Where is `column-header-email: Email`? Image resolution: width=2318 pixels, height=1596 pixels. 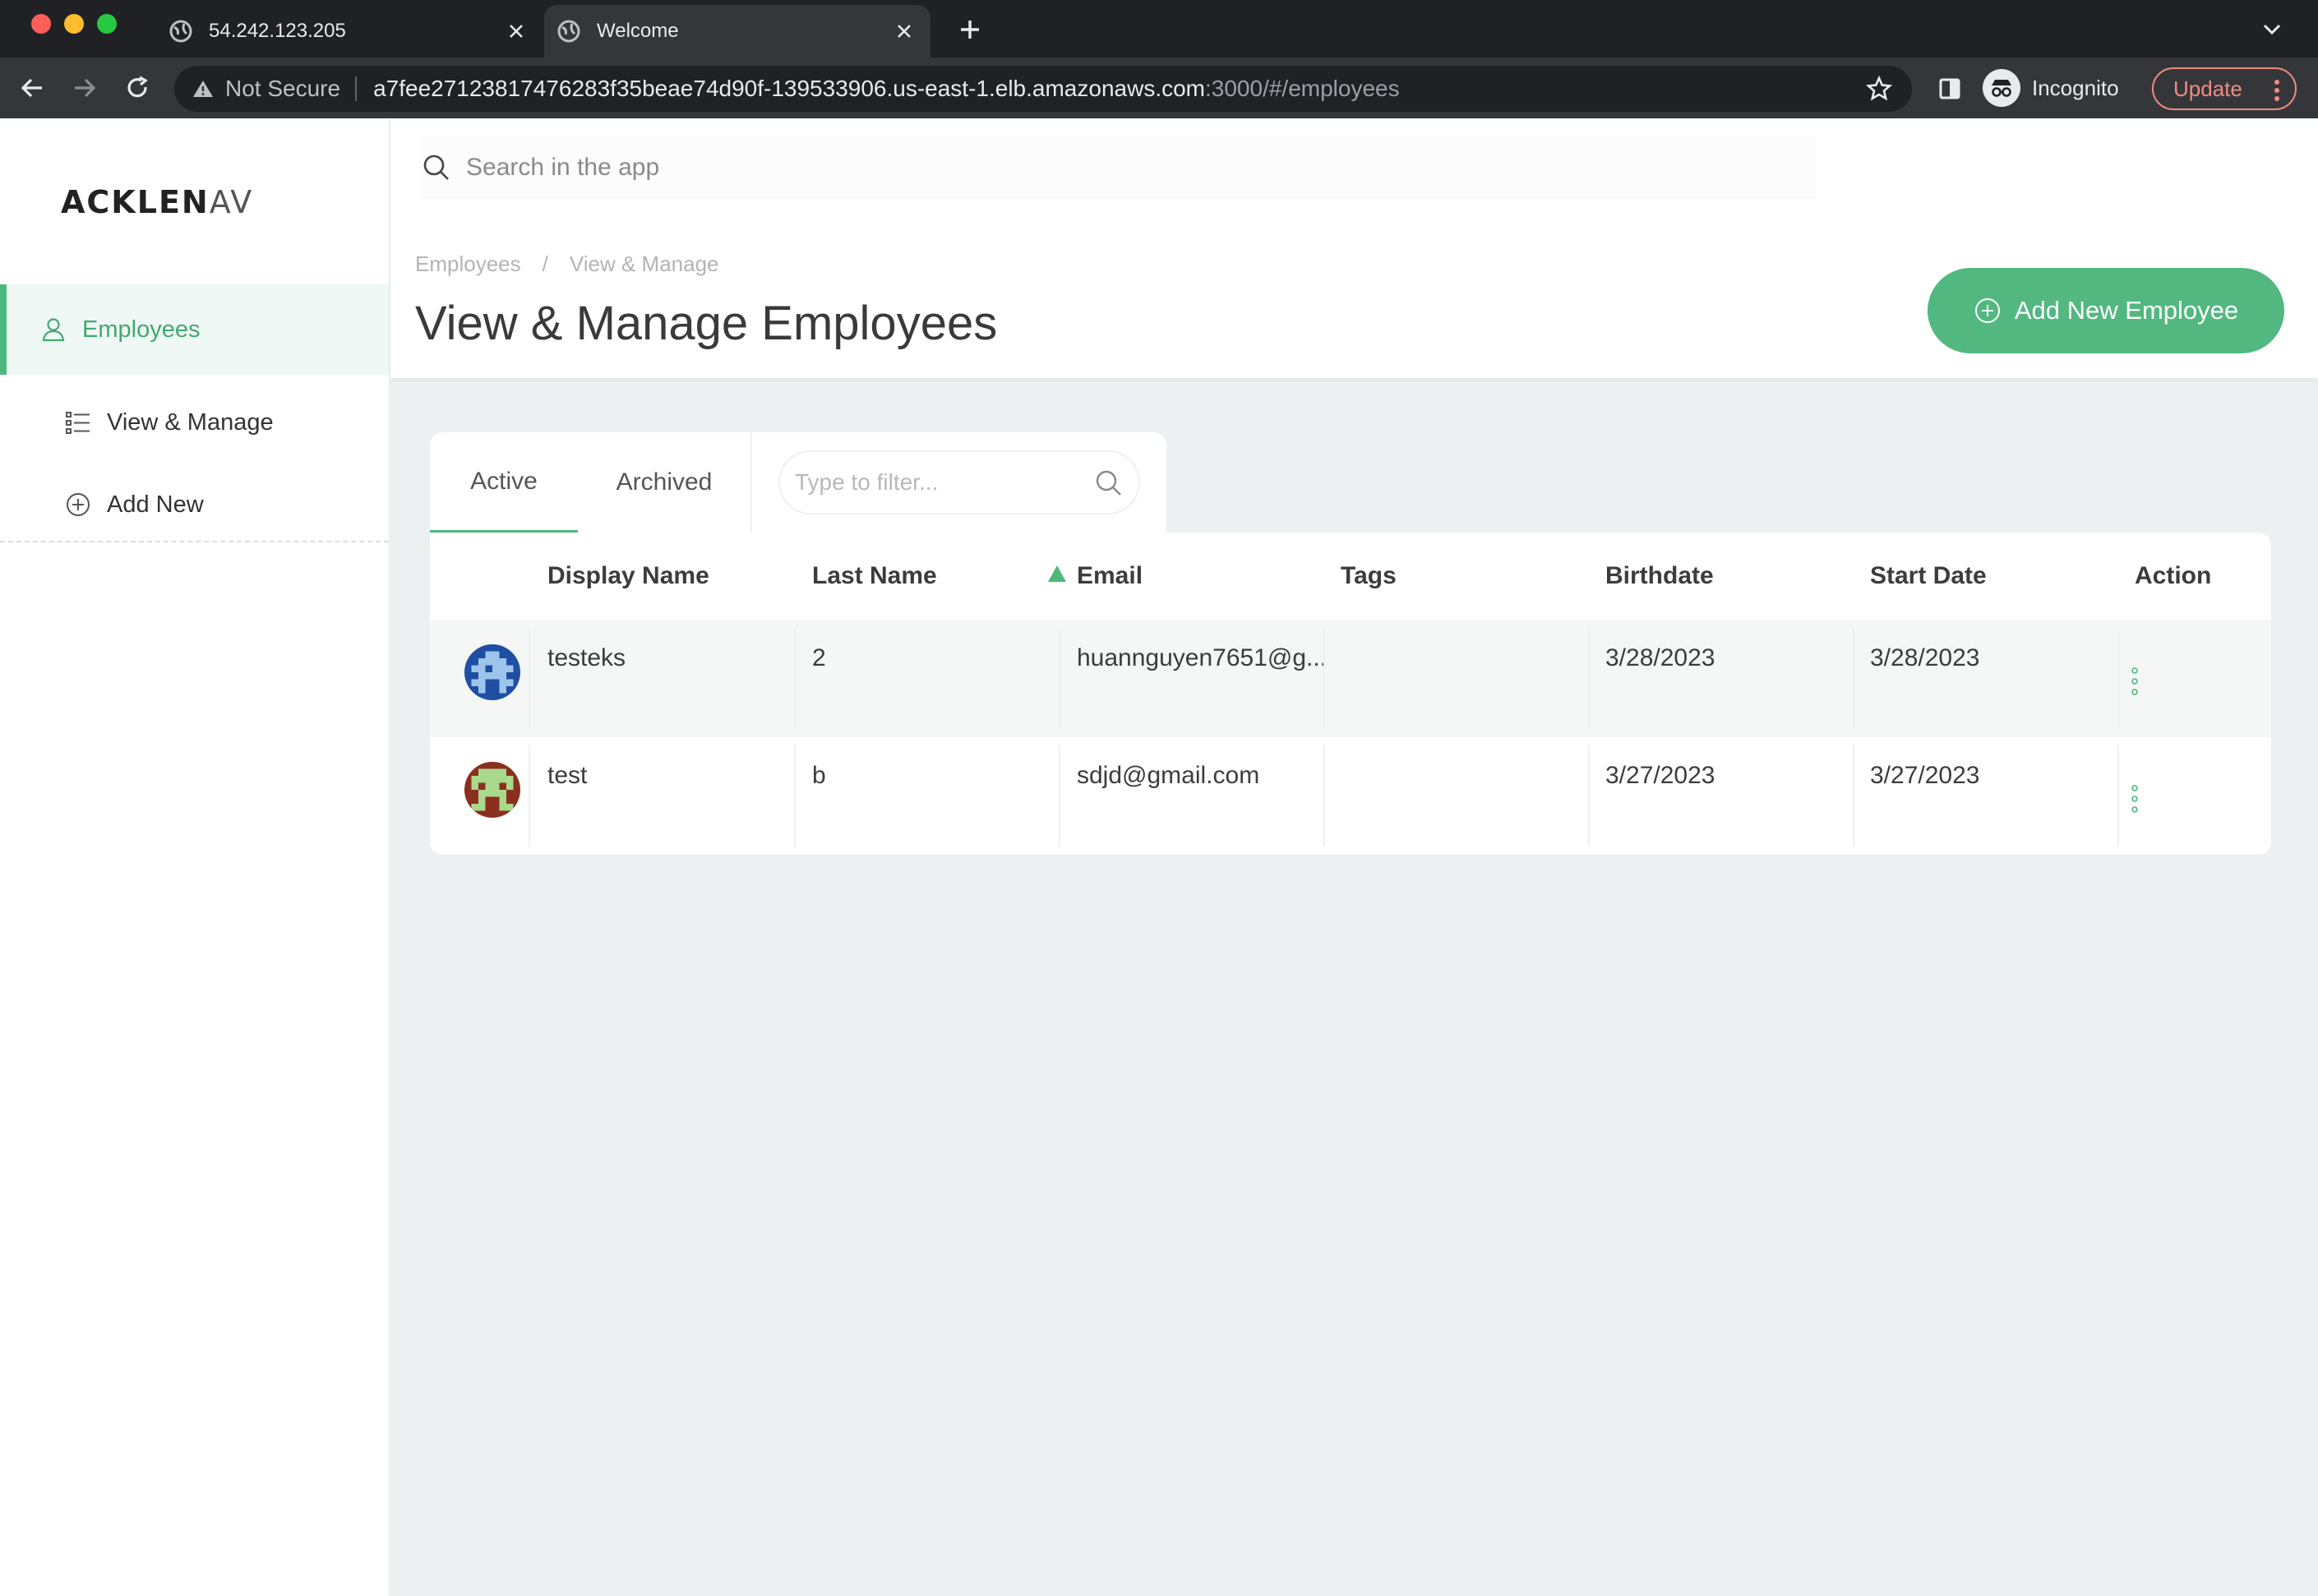 column-header-email: Email is located at coordinates (1110, 577).